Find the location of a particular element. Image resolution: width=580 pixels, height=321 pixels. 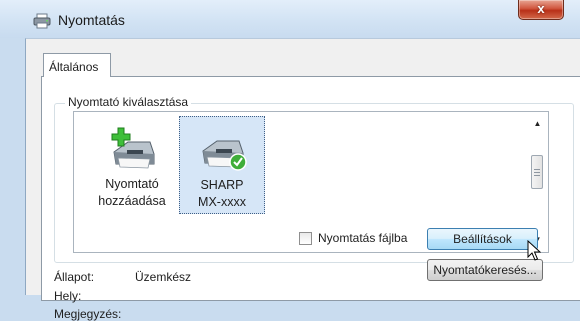

preferences-button-label: Beállítások is located at coordinates (482, 239).